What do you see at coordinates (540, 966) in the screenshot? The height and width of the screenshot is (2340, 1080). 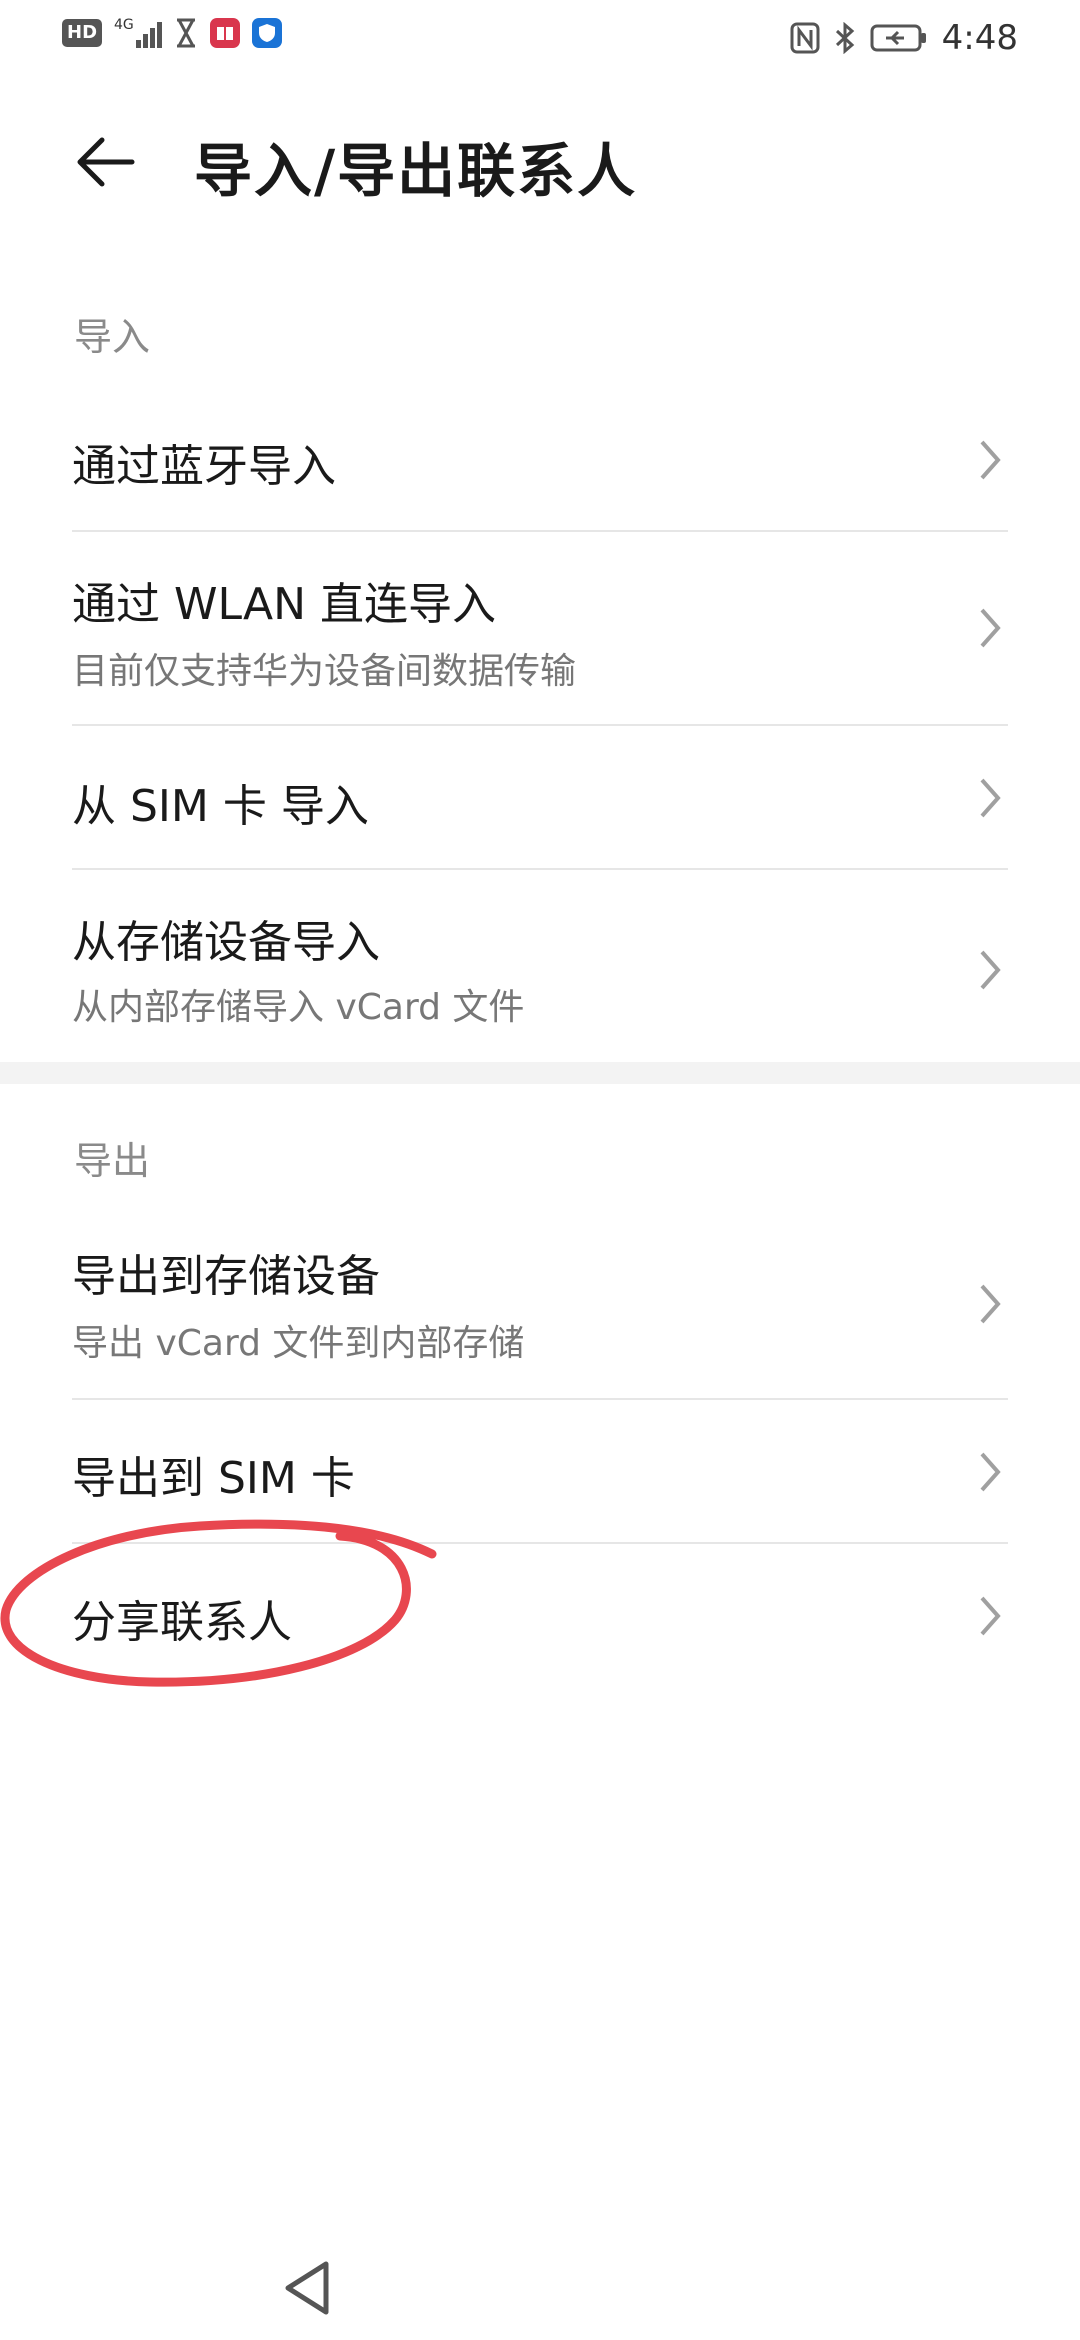 I see `list-item-import-storage: 从存储设备导入 从内部存储导入 vCard 文件` at bounding box center [540, 966].